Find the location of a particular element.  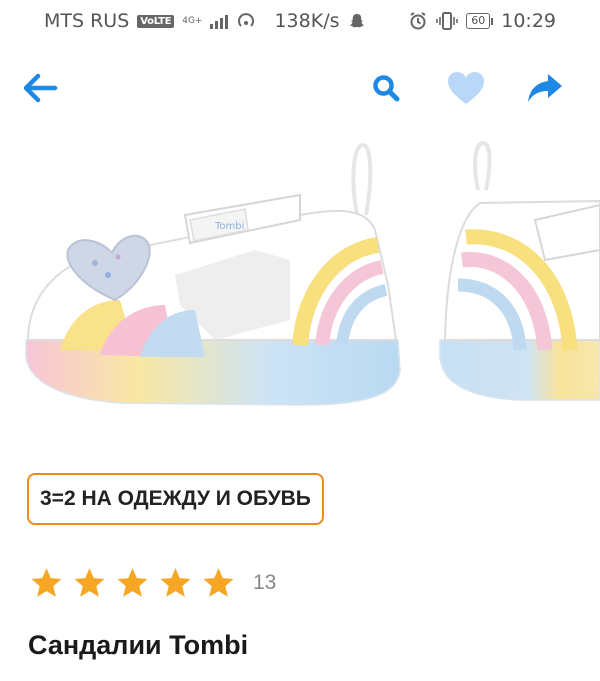

vibrate-icon is located at coordinates (447, 21).